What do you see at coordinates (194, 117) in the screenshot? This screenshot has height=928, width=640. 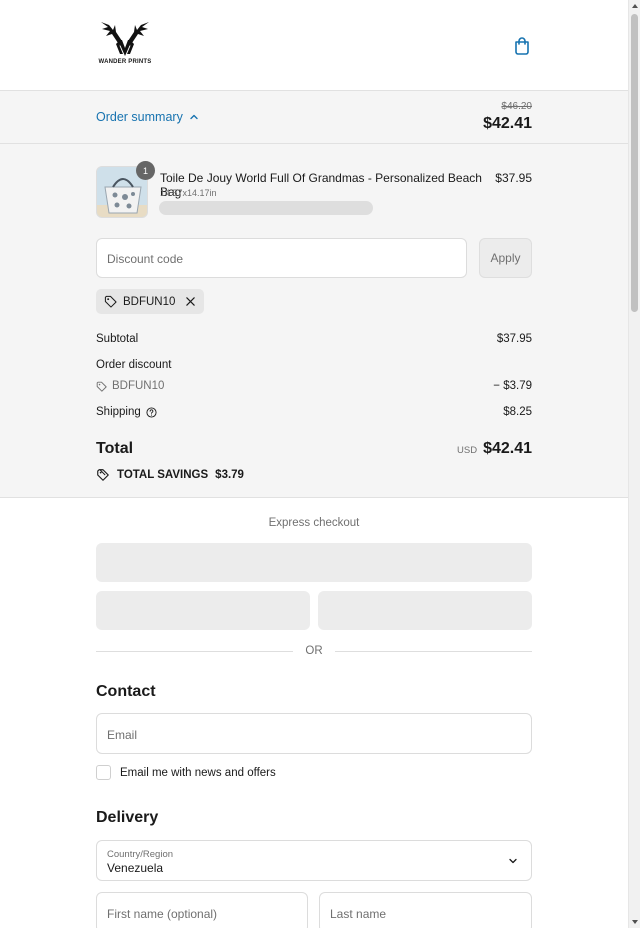 I see `chevron-up-icon` at bounding box center [194, 117].